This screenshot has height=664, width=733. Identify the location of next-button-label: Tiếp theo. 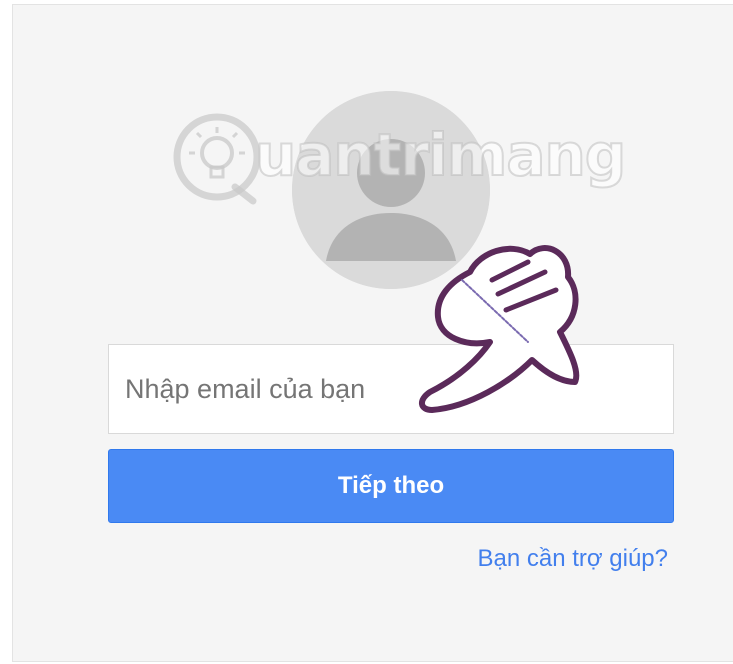
(391, 485).